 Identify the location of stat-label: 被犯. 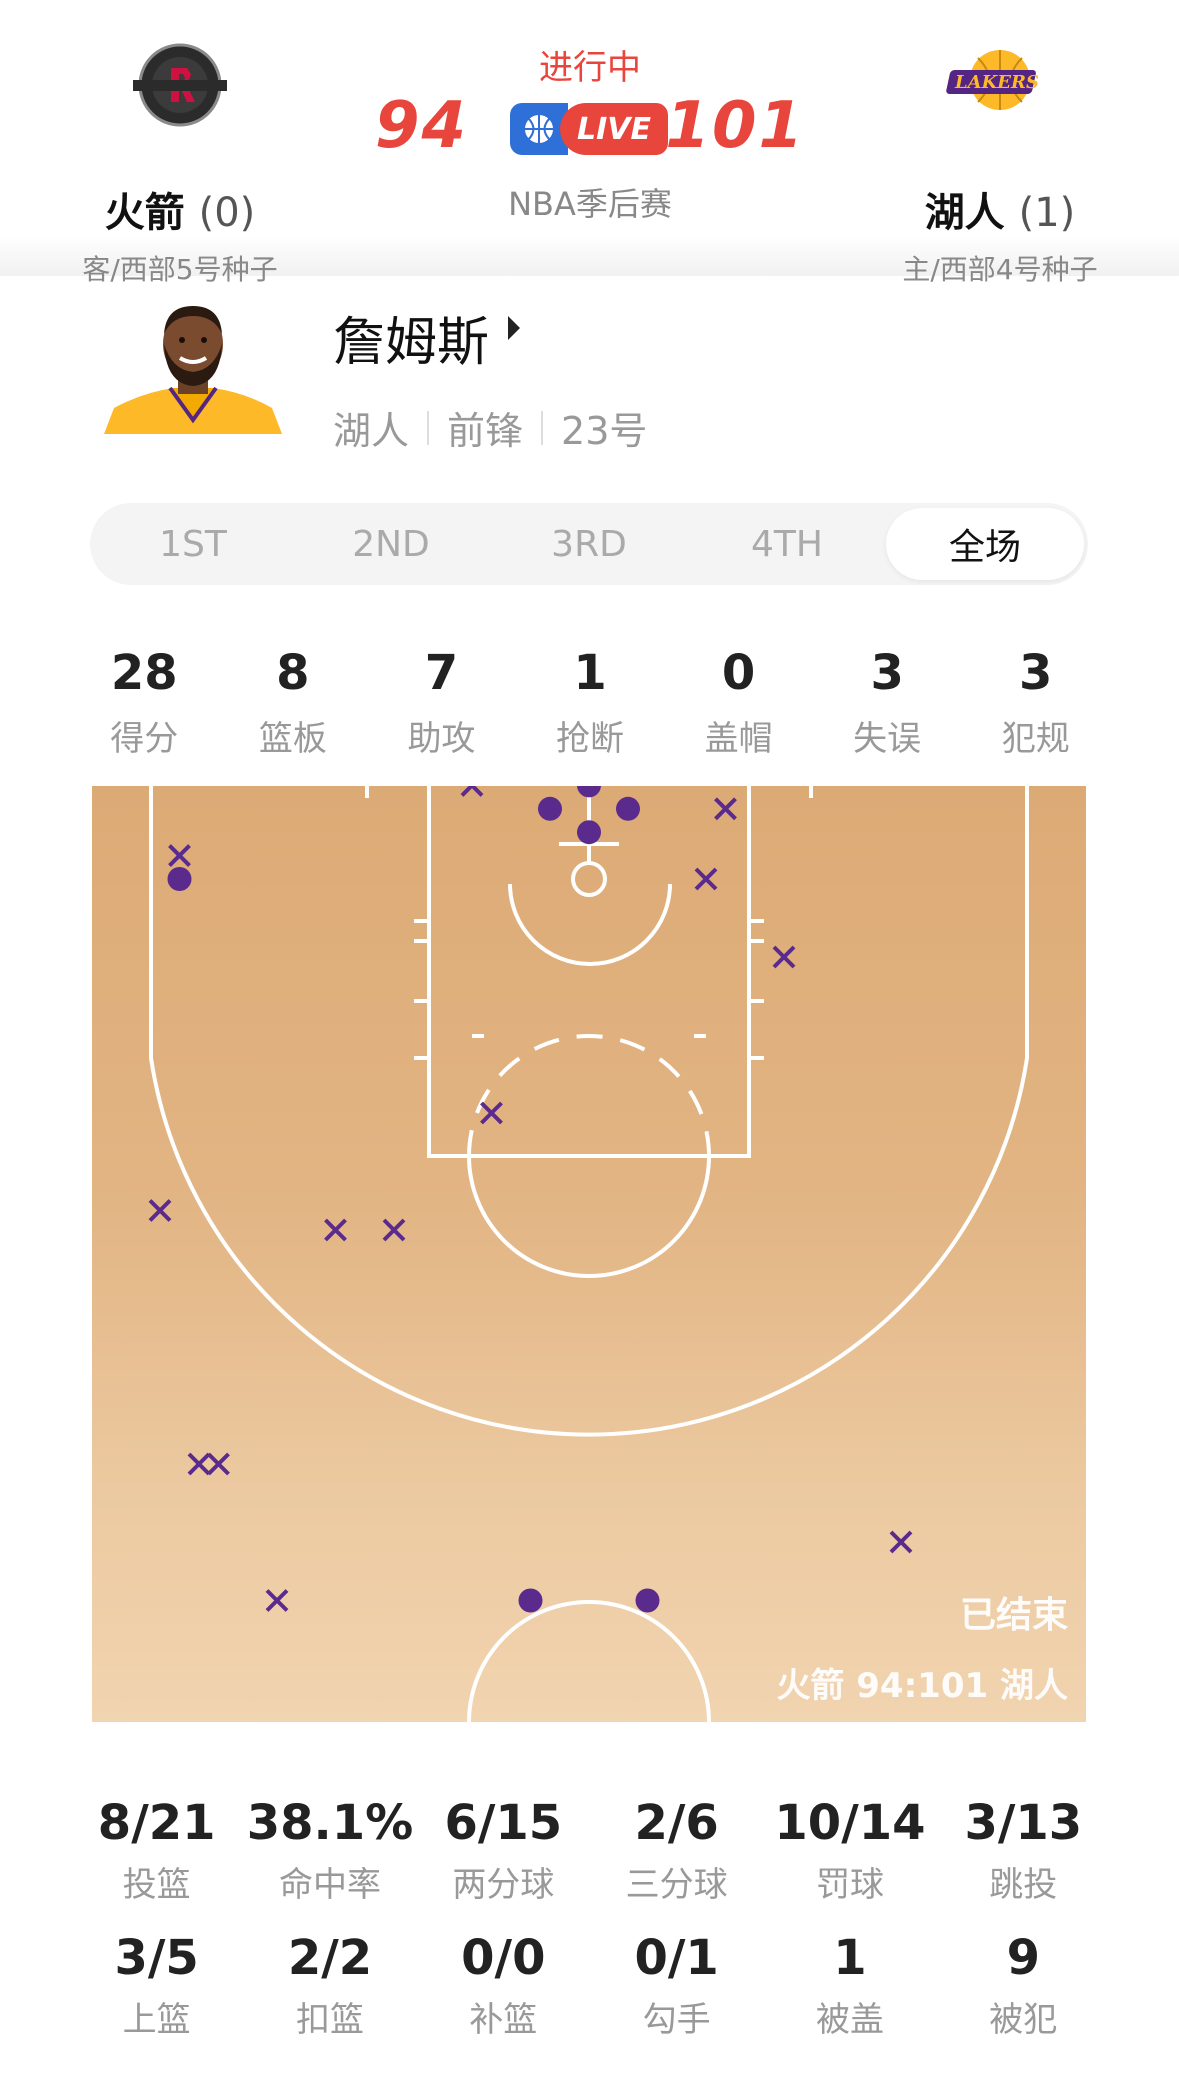
(1023, 2020).